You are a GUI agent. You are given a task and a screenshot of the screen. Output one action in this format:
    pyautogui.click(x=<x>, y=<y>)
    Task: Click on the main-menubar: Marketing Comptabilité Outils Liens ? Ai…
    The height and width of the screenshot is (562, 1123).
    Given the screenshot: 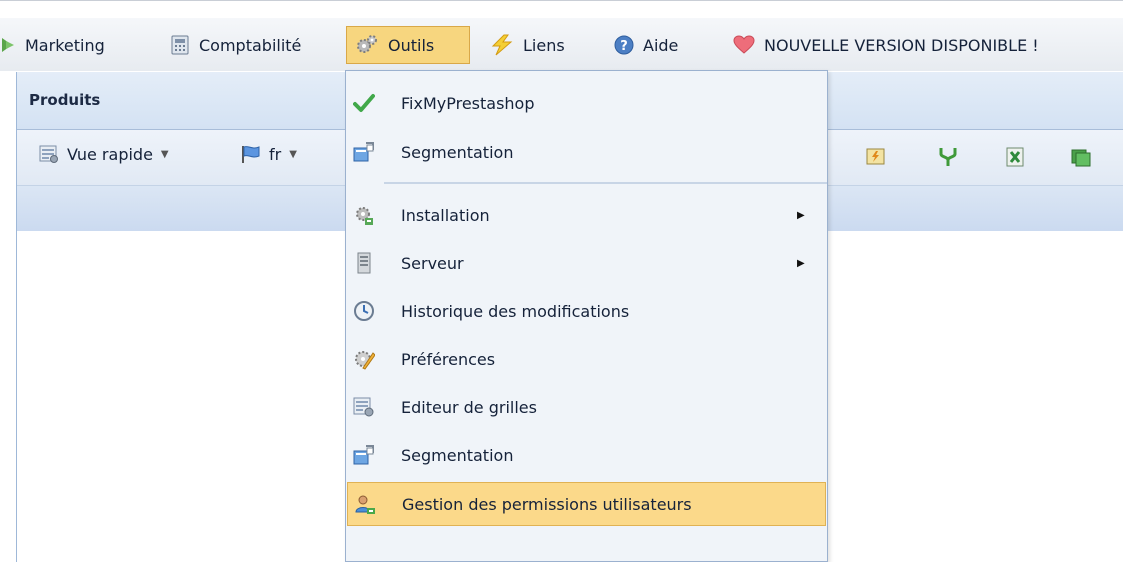 What is the action you would take?
    pyautogui.click(x=561, y=44)
    